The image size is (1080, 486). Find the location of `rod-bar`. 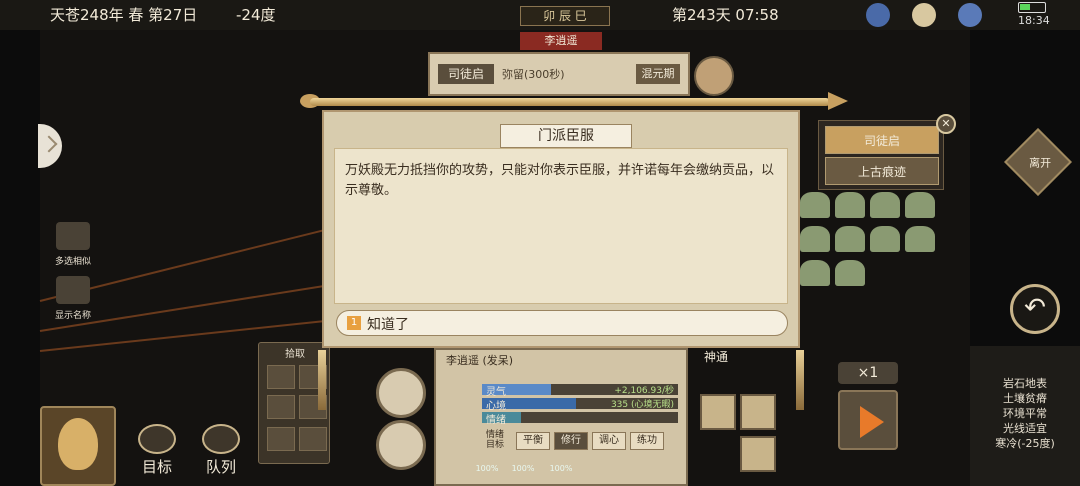

rod-bar is located at coordinates (570, 102).